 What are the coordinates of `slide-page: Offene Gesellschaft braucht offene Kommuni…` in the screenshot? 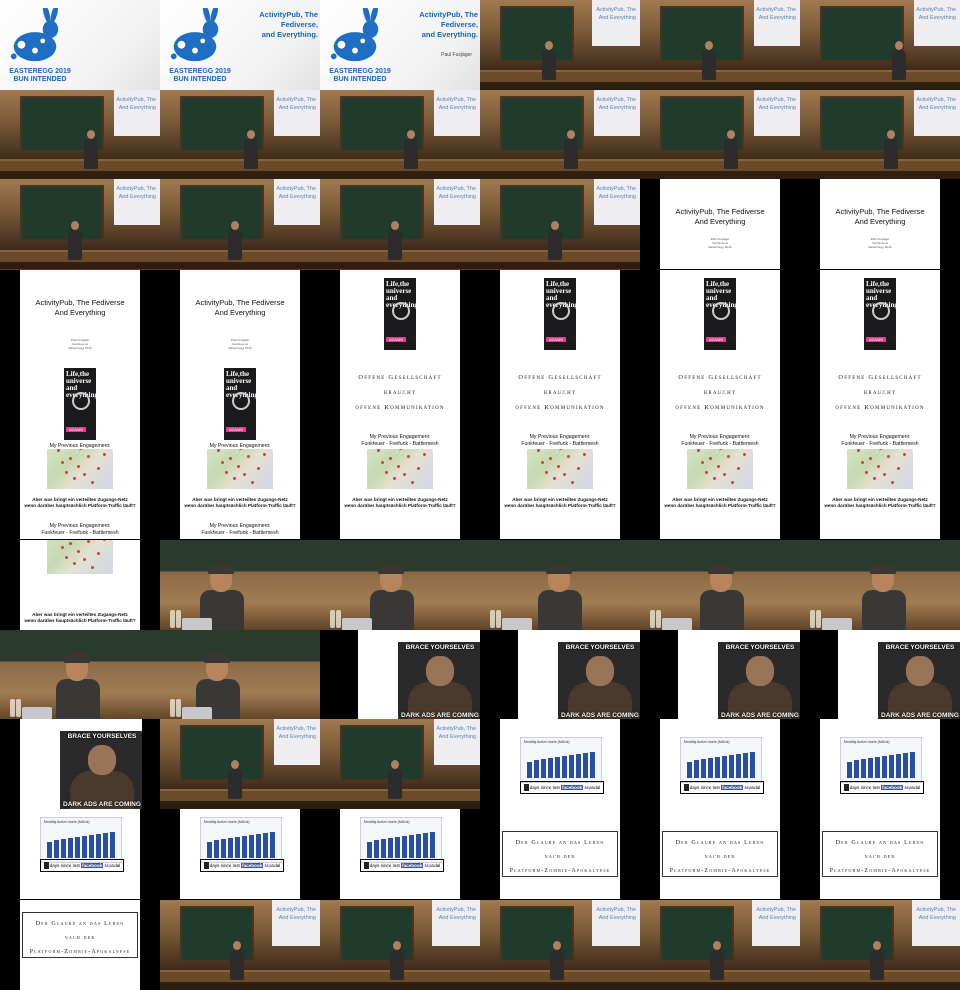 It's located at (720, 404).